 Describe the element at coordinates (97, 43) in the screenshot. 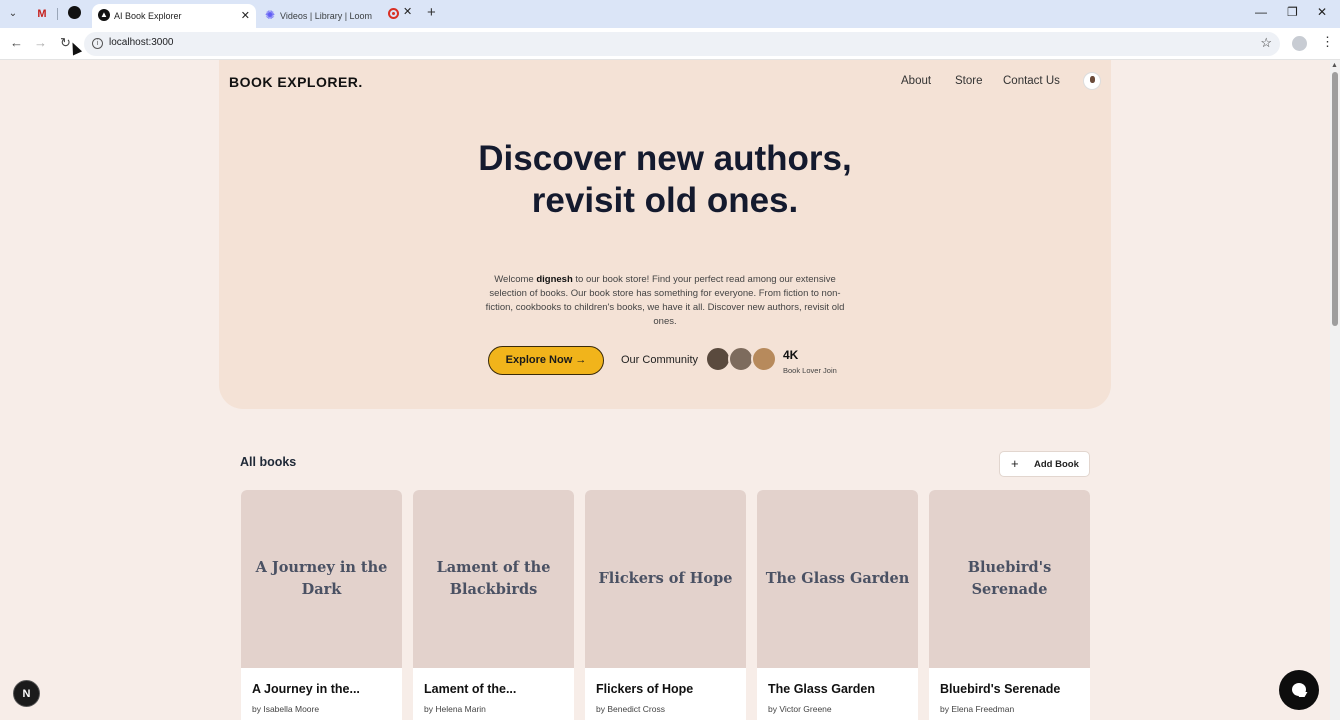

I see `site-info-icon: i` at that location.